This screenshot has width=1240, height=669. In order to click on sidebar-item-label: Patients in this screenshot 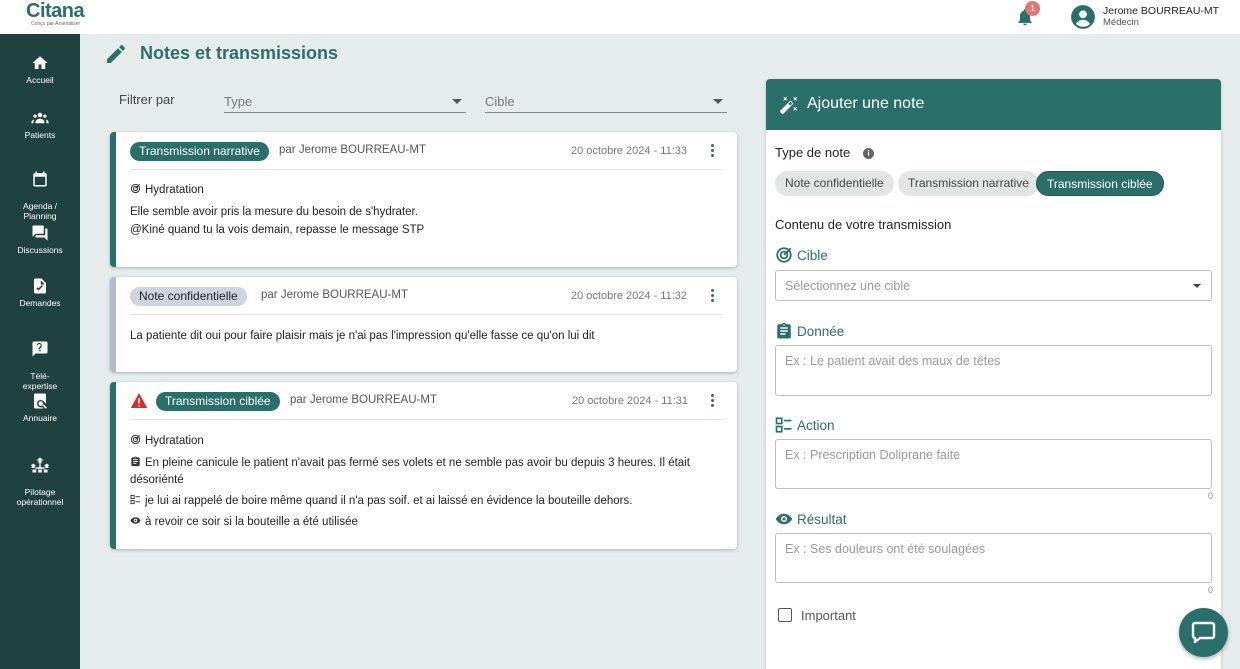, I will do `click(40, 135)`.